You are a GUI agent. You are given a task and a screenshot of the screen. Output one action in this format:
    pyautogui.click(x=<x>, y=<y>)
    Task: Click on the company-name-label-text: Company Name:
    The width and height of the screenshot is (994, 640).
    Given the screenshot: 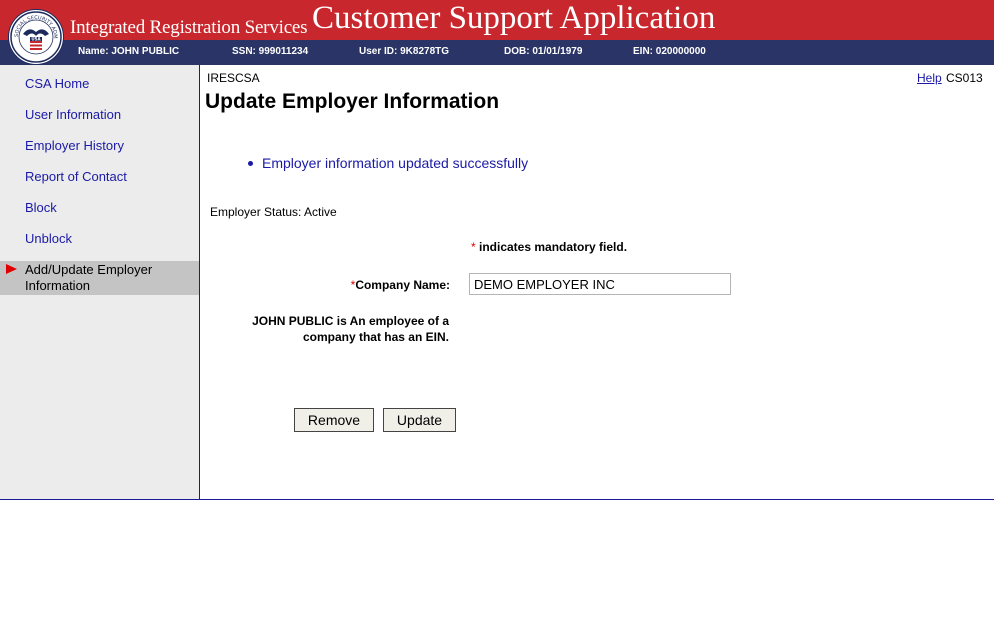 What is the action you would take?
    pyautogui.click(x=402, y=285)
    